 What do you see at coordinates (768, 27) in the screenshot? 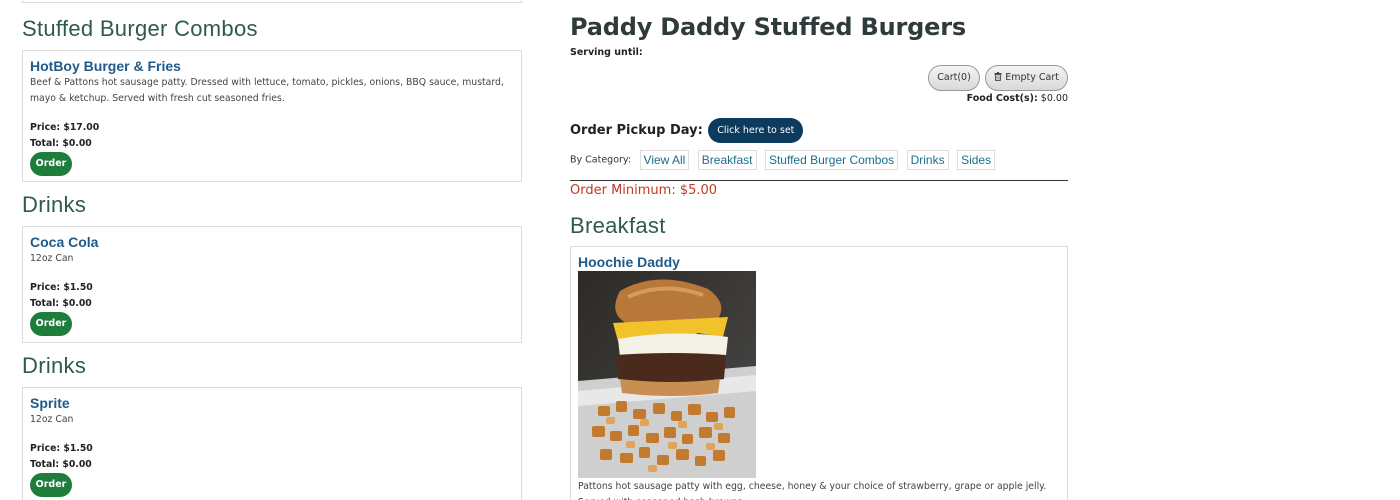
I see `restaurant-title: Paddy Daddy Stuffed Burgers` at bounding box center [768, 27].